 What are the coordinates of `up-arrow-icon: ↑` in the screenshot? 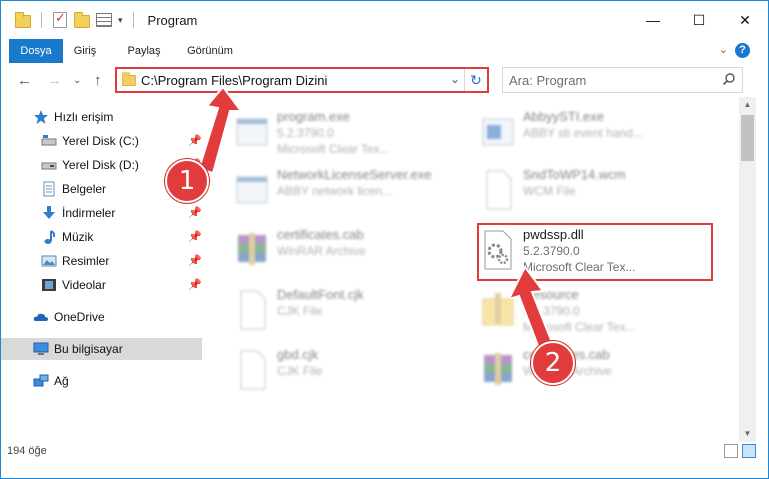 It's located at (98, 80).